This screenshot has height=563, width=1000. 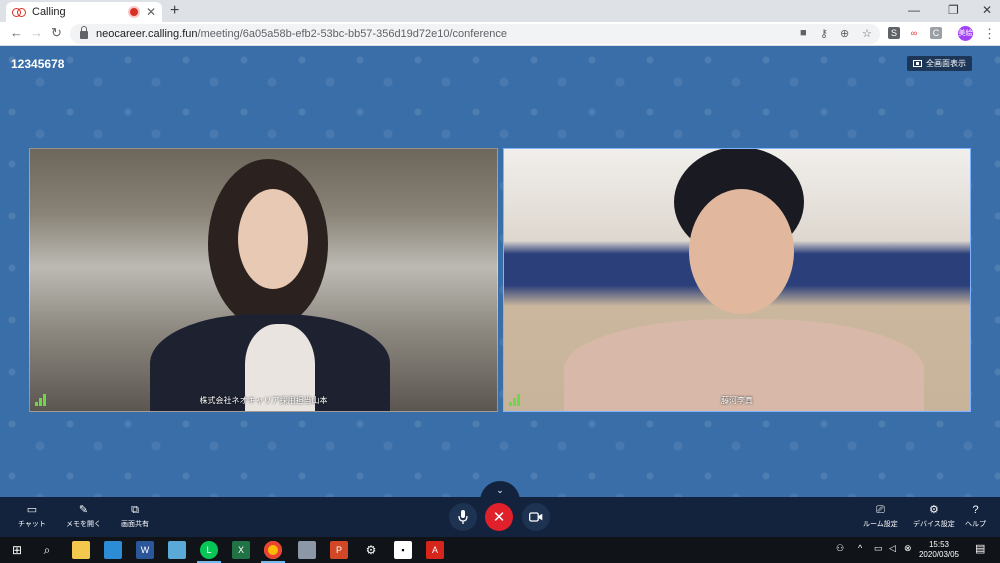 What do you see at coordinates (917, 63) in the screenshot?
I see `fullscreen-icon` at bounding box center [917, 63].